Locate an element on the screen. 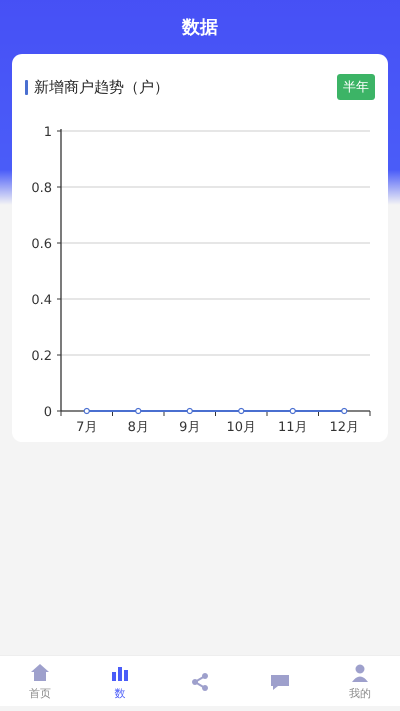 This screenshot has width=400, height=711. axis-label: 11月 is located at coordinates (293, 427).